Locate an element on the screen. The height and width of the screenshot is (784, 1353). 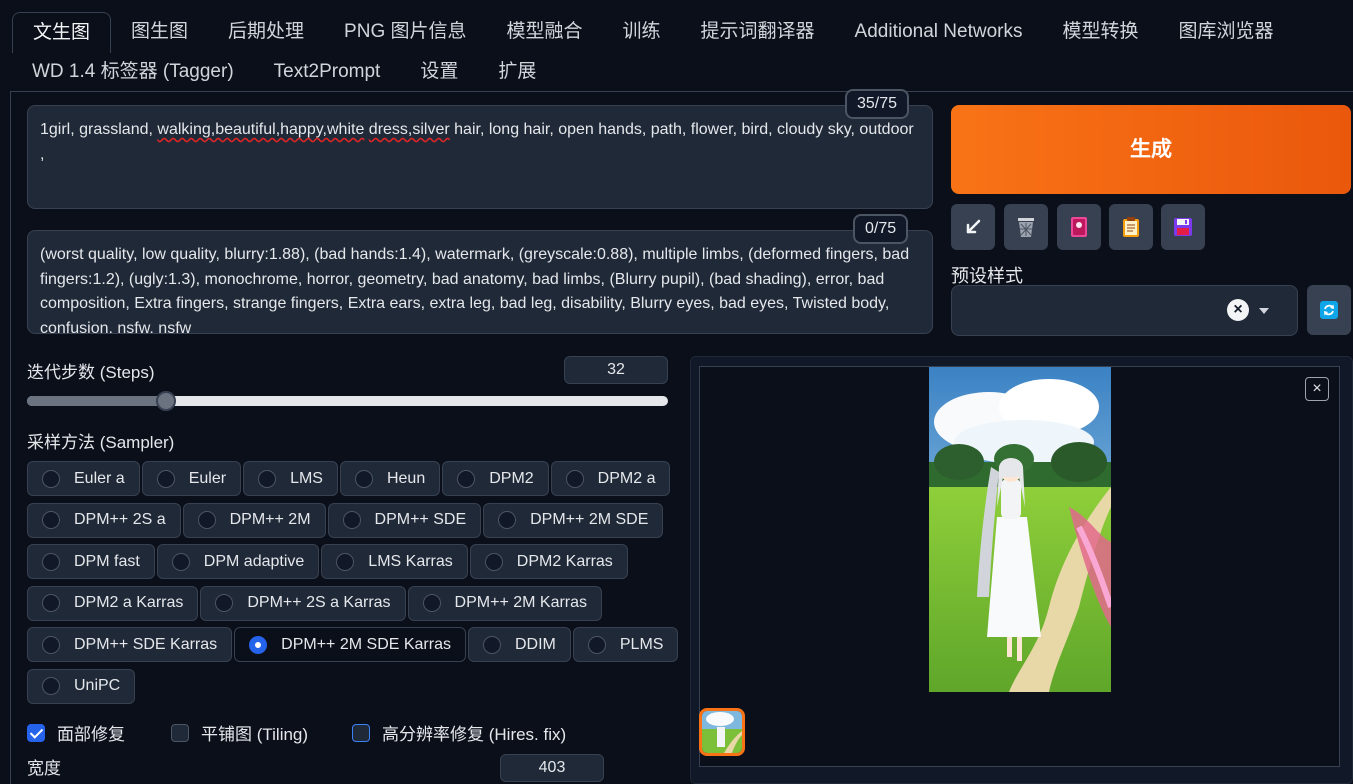
extra-networks-button is located at coordinates (1079, 227).